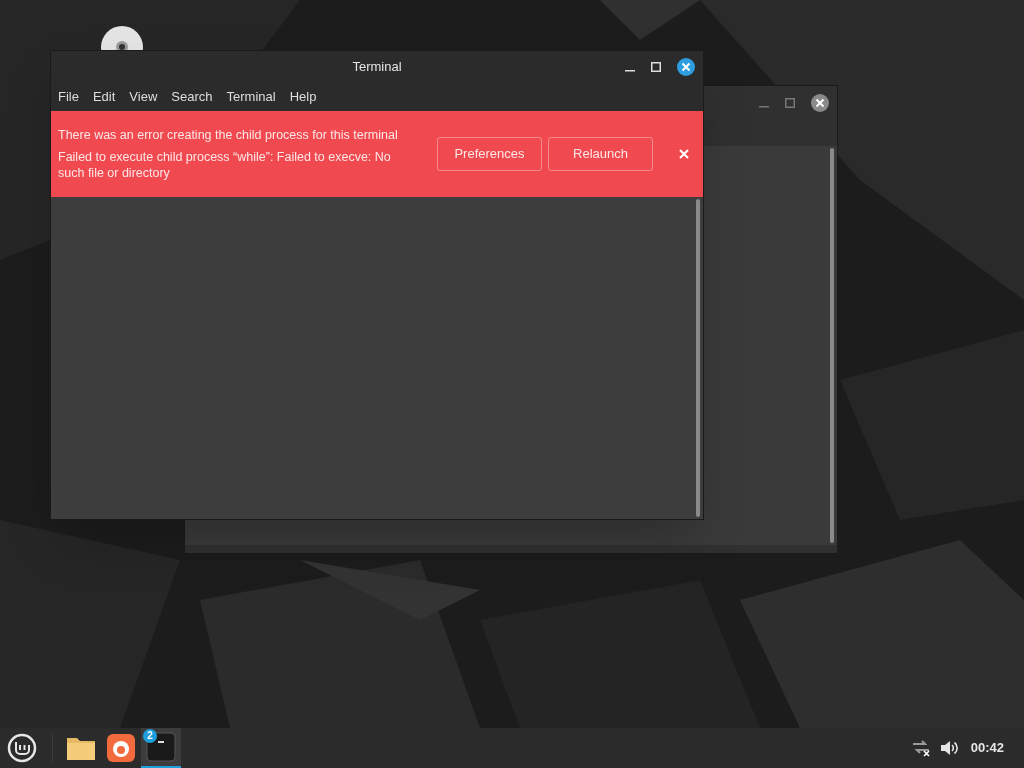 This screenshot has width=1024, height=768. What do you see at coordinates (920, 748) in the screenshot?
I see `network-disconnected-icon` at bounding box center [920, 748].